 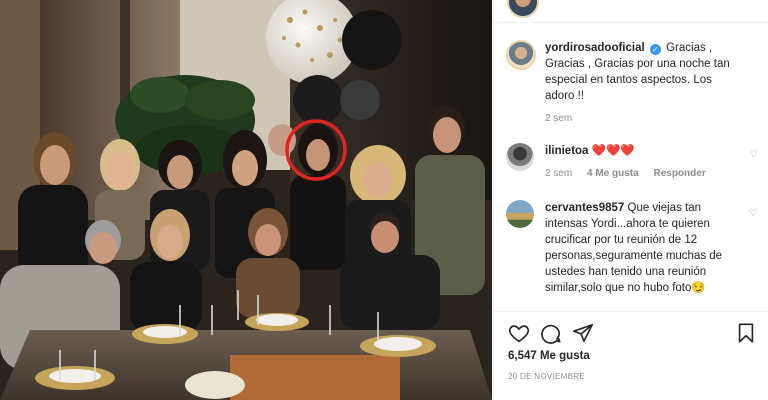 I want to click on caption-time: 2 sem, so click(x=558, y=118).